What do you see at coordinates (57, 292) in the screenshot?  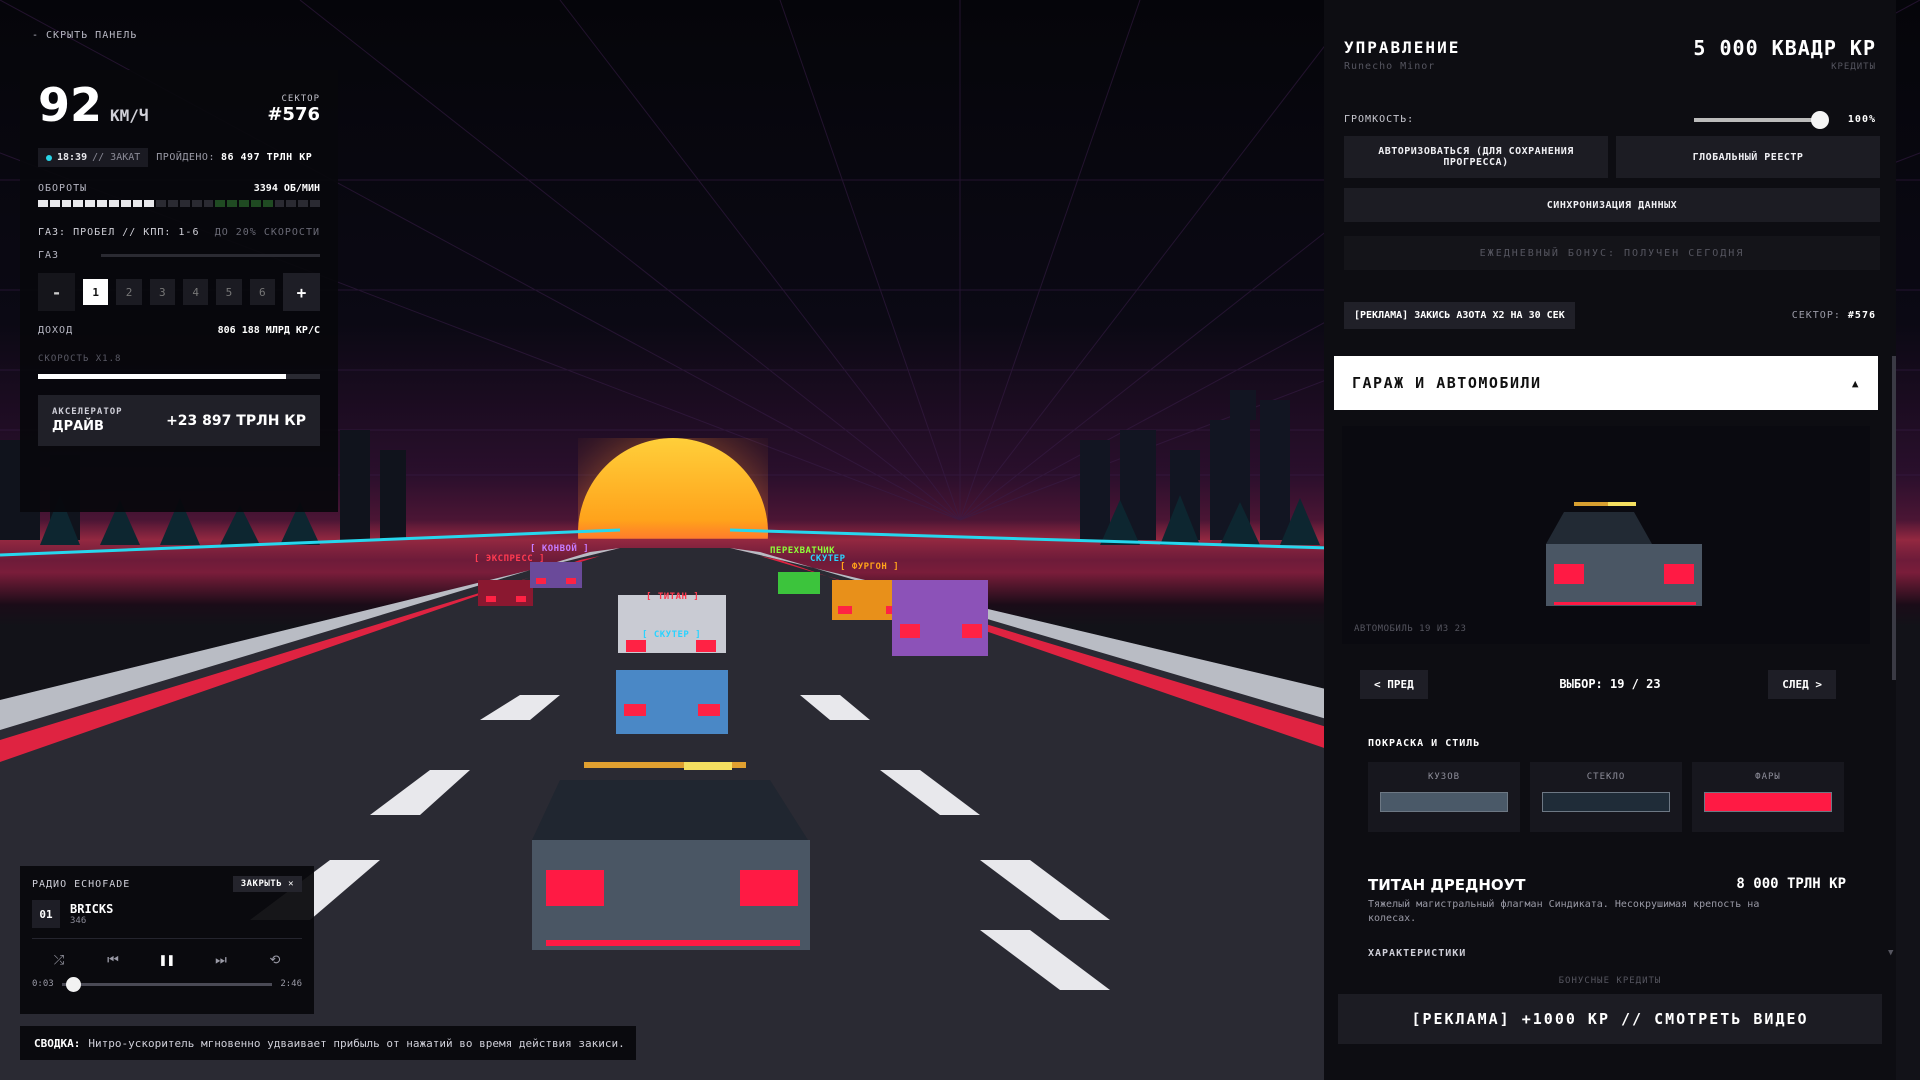 I see `gear-down-button: -` at bounding box center [57, 292].